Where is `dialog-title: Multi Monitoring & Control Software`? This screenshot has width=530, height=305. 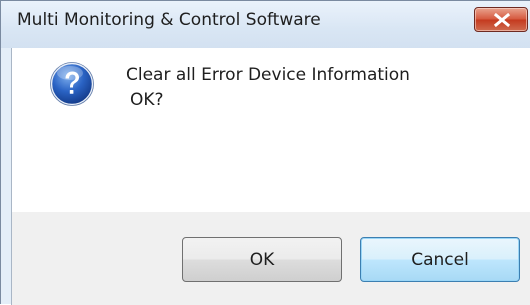
dialog-title: Multi Monitoring & Control Software is located at coordinates (169, 20).